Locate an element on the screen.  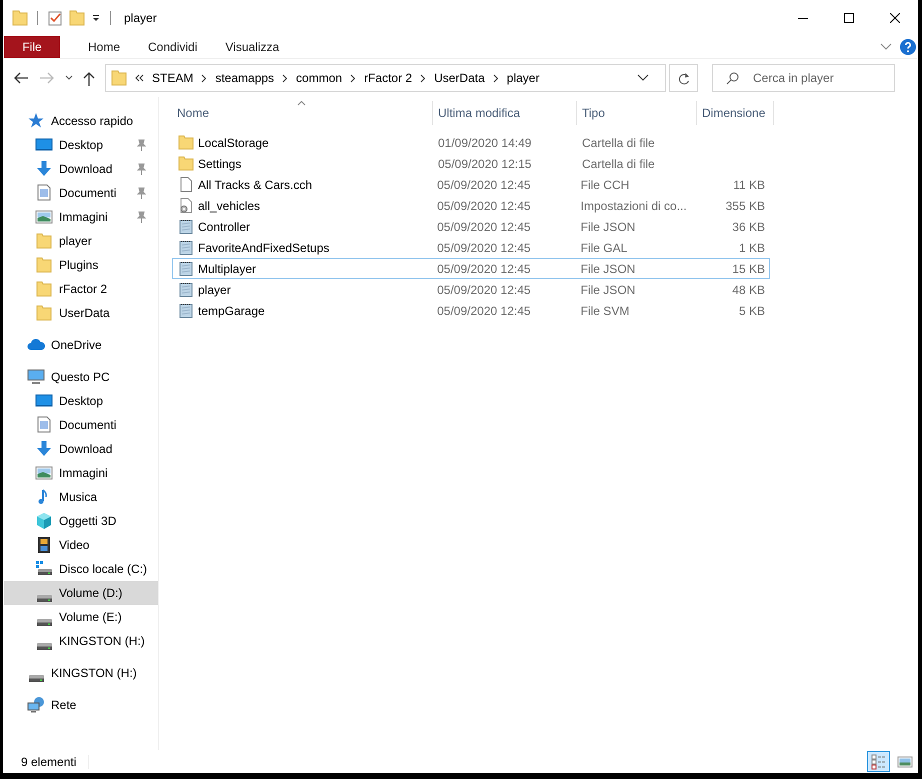
nav-item: Accesso rapido is located at coordinates (81, 121).